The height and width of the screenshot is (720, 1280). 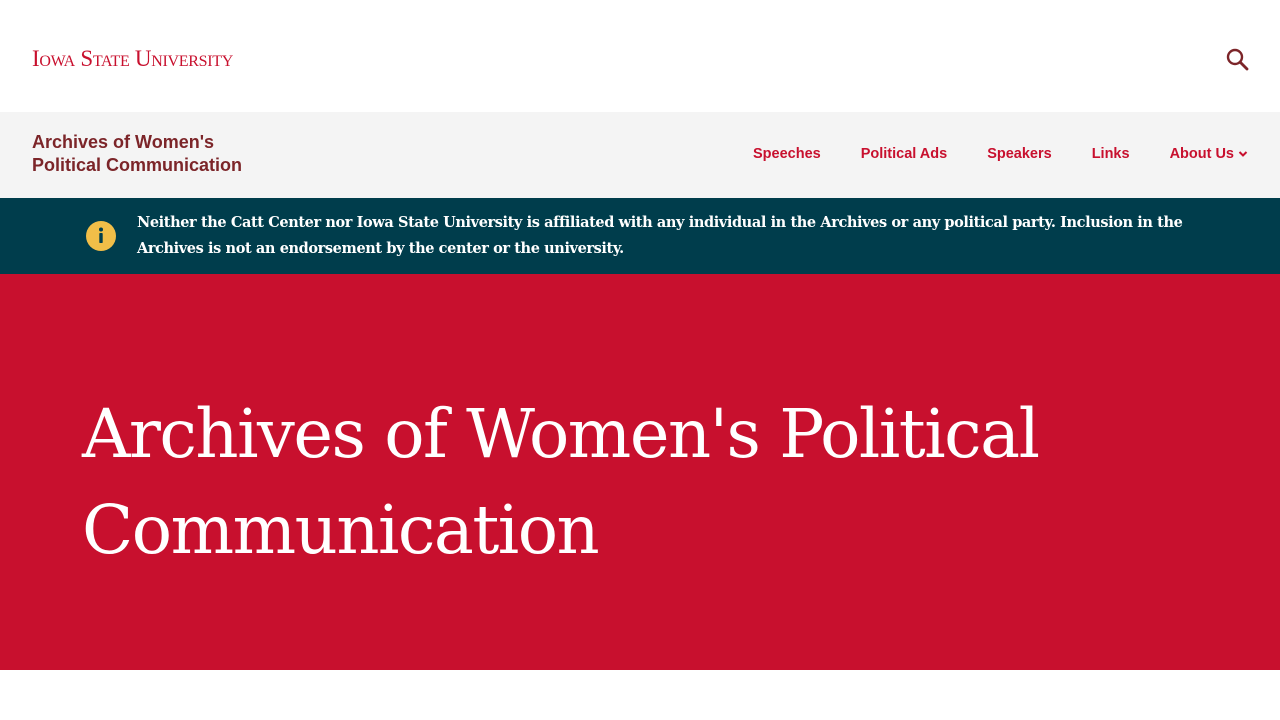 What do you see at coordinates (123, 142) in the screenshot?
I see `site-title-line1: Archives of Women's` at bounding box center [123, 142].